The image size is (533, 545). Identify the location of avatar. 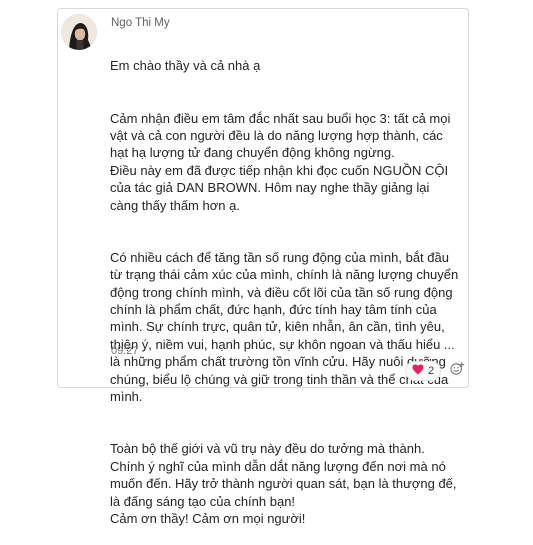
(79, 32).